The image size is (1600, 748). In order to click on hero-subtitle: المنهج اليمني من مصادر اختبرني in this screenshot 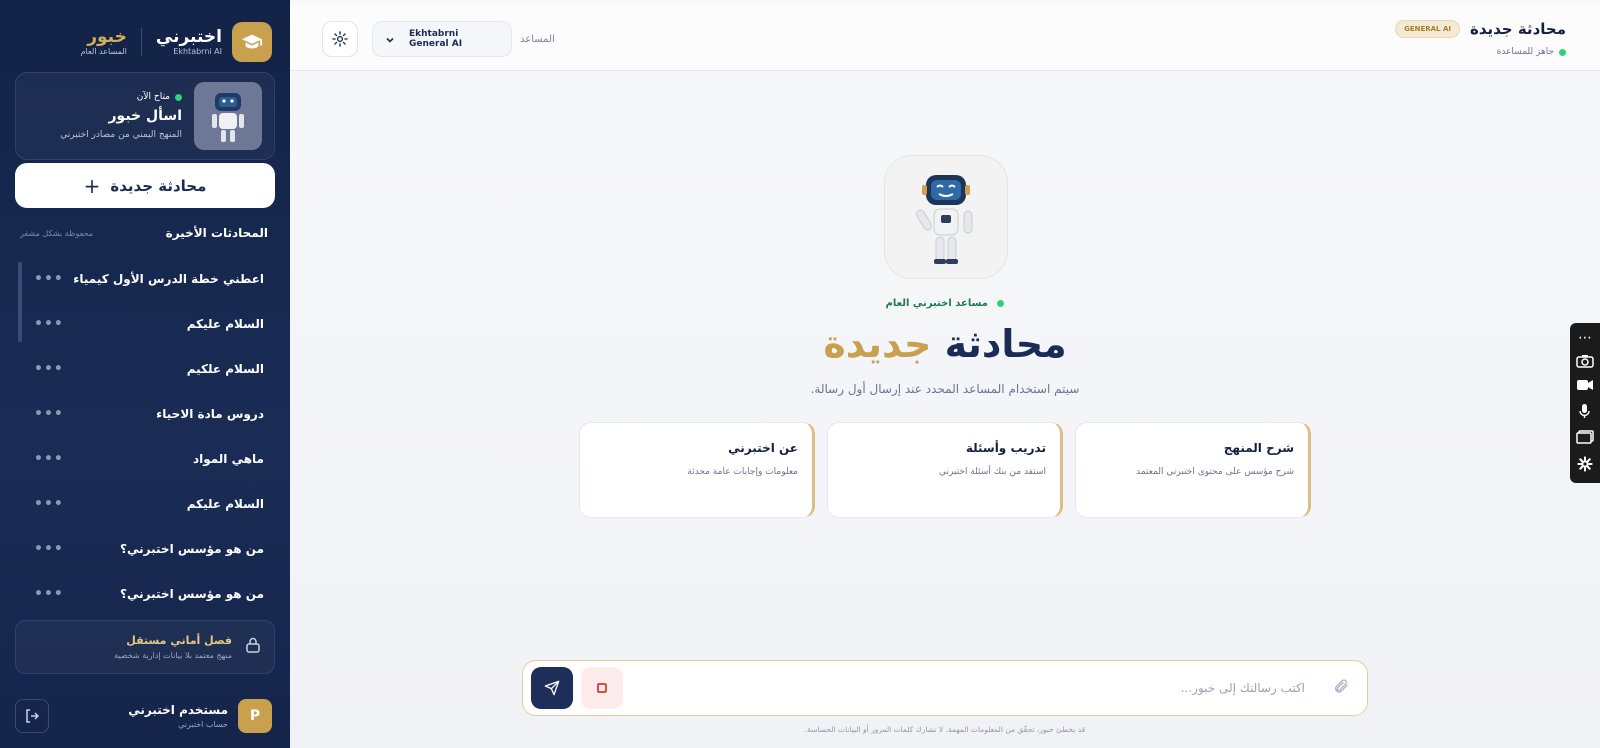, I will do `click(121, 135)`.